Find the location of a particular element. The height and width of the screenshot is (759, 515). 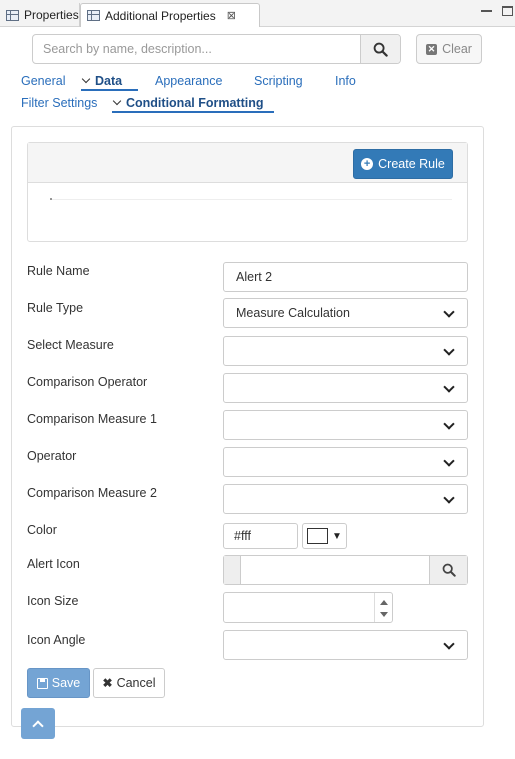

comparison-operator-select is located at coordinates (345, 388).